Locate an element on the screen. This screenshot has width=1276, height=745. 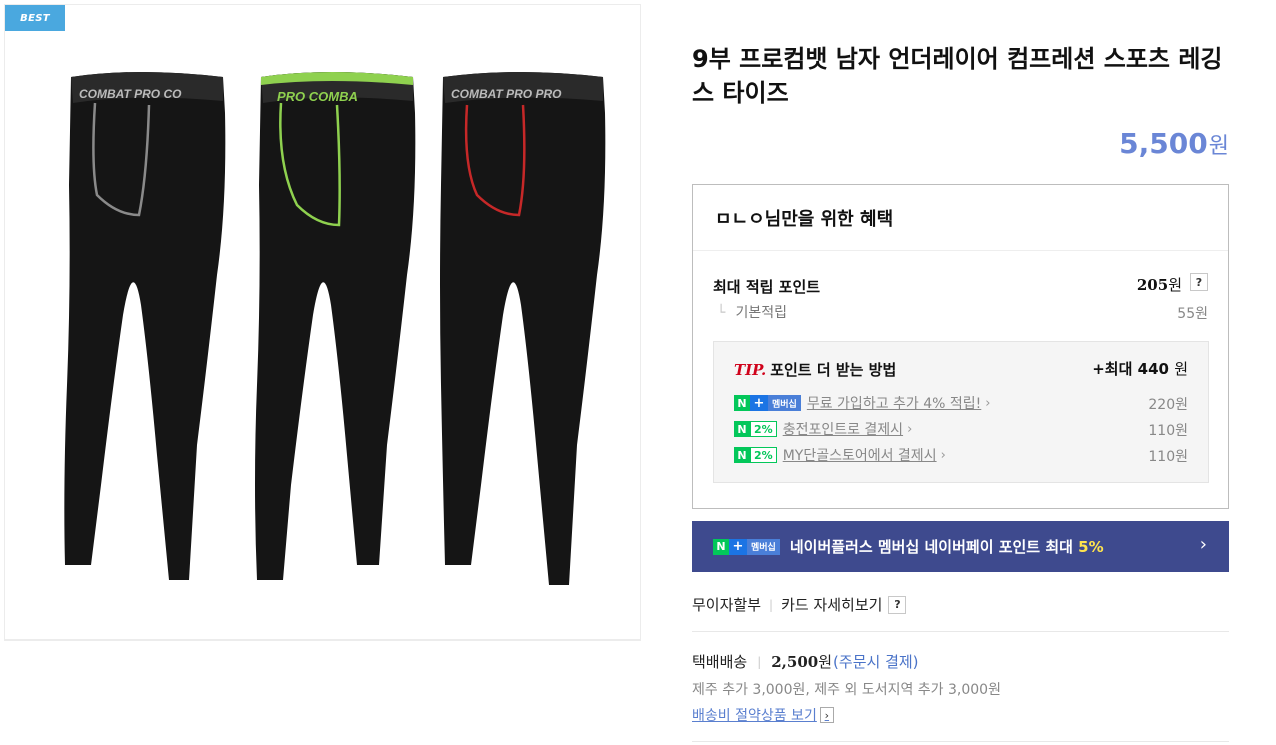
price-value: 5,500 is located at coordinates (1163, 143).